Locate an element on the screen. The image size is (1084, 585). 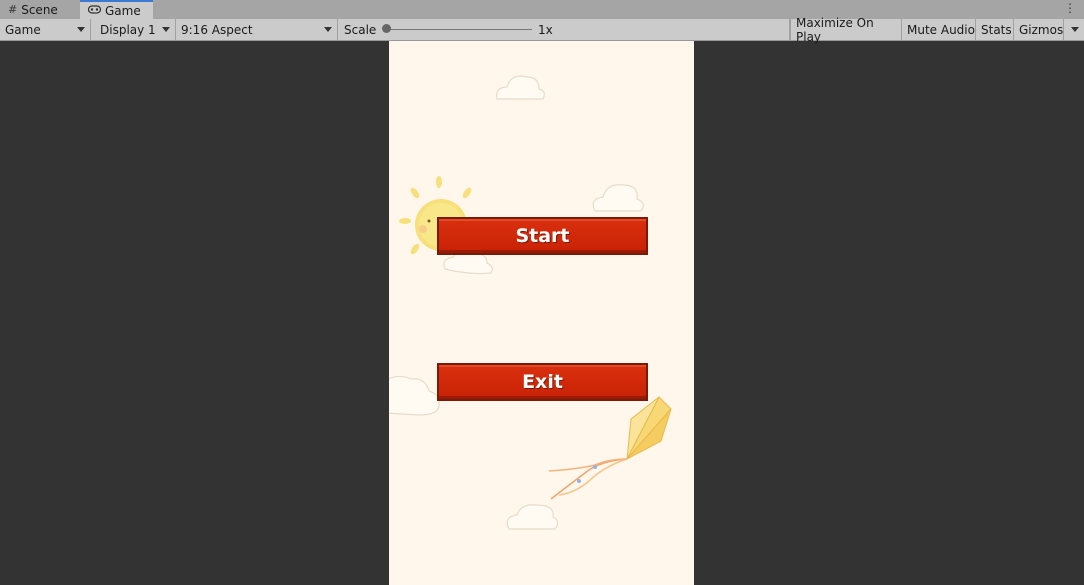
gizmos-label: Gizmos is located at coordinates (1041, 29).